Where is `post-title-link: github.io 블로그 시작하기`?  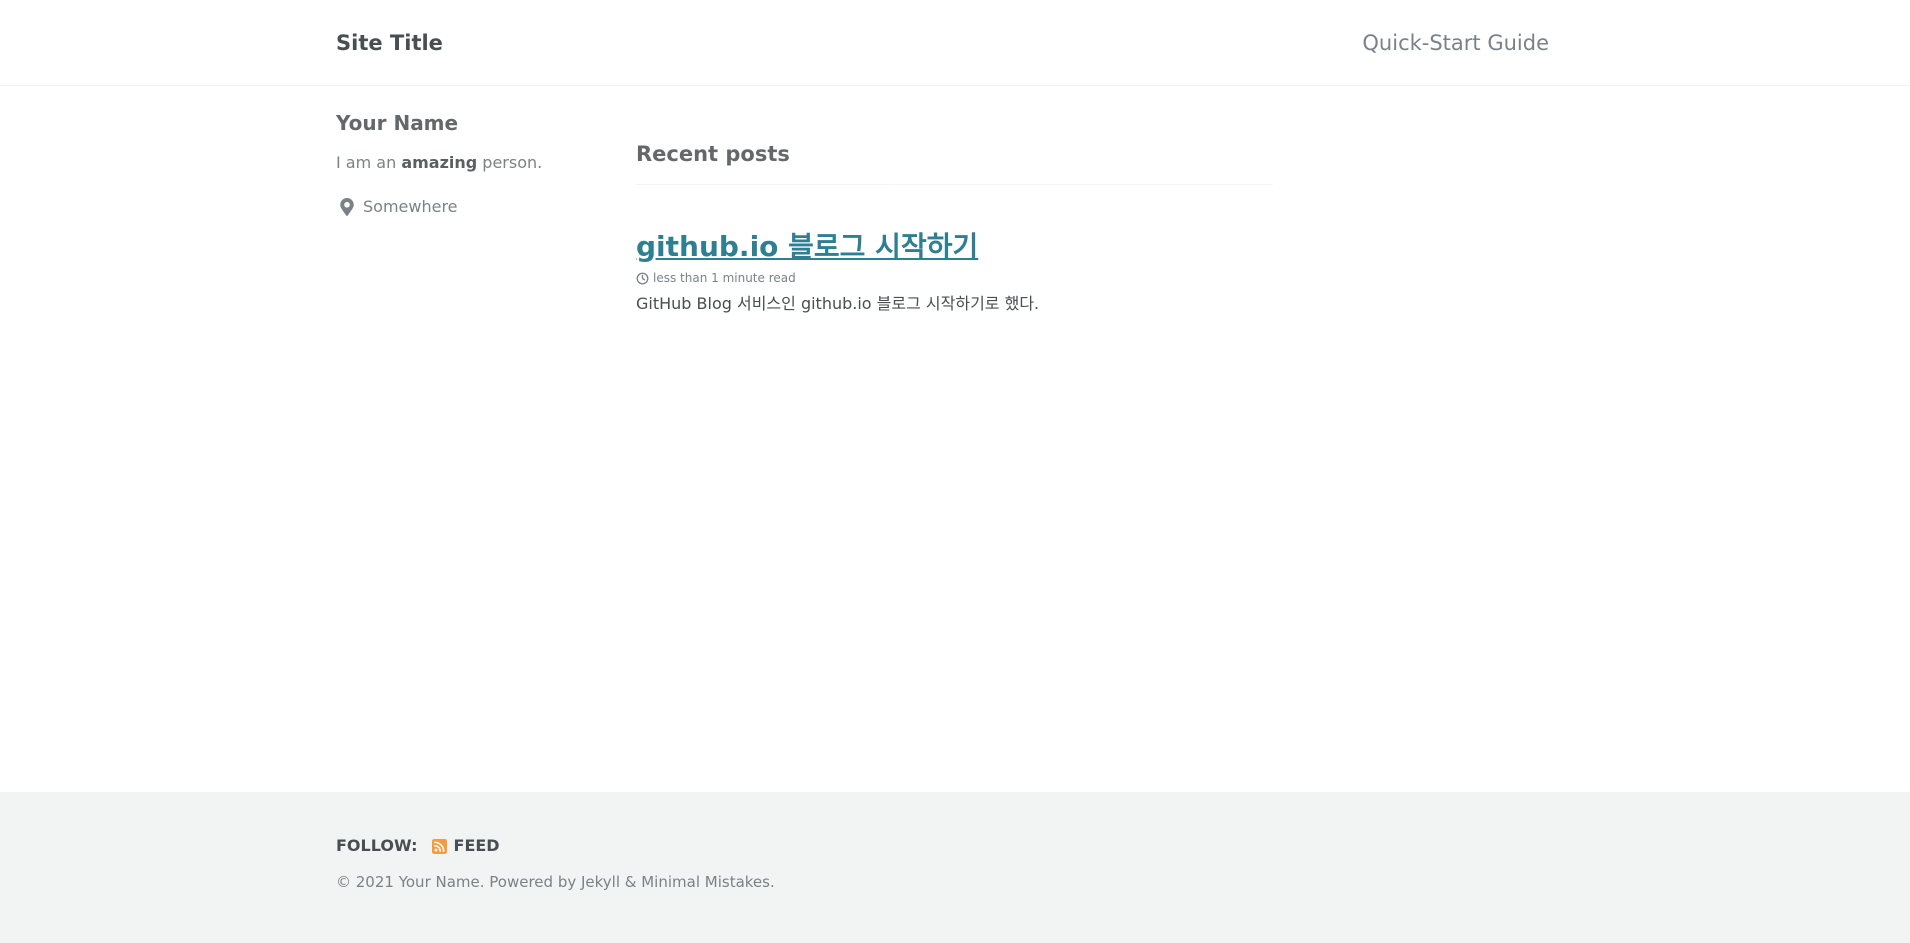
post-title-link: github.io 블로그 시작하기 is located at coordinates (807, 247).